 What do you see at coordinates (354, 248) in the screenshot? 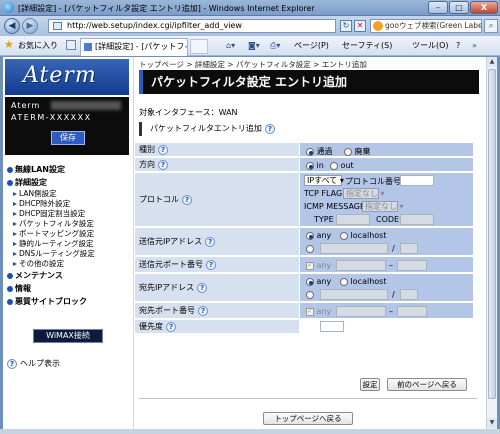
I see `src-ip-input` at bounding box center [354, 248].